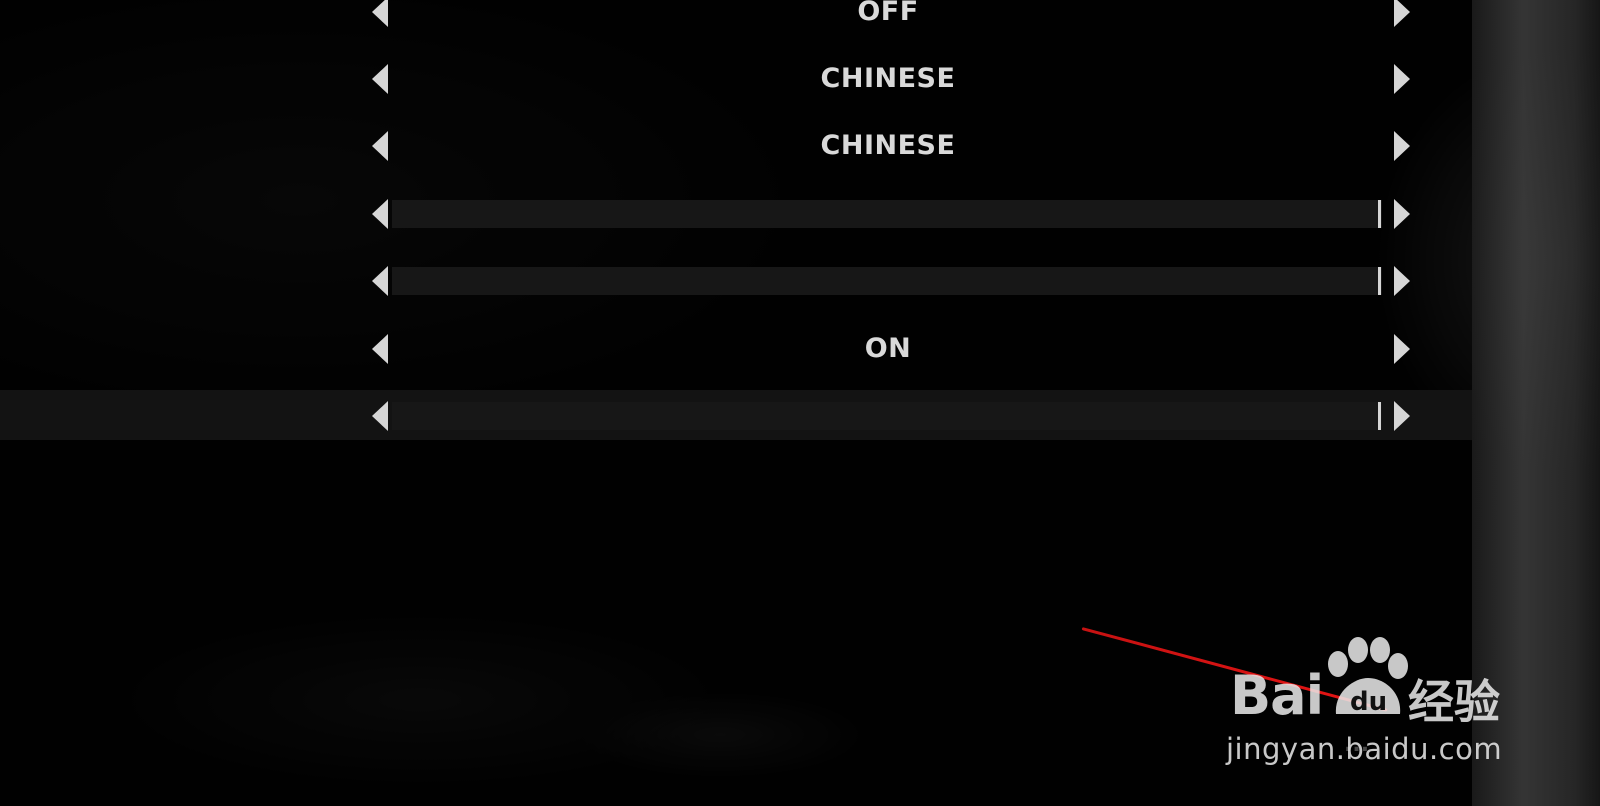  I want to click on setting-row-4-slider, so click(889, 214).